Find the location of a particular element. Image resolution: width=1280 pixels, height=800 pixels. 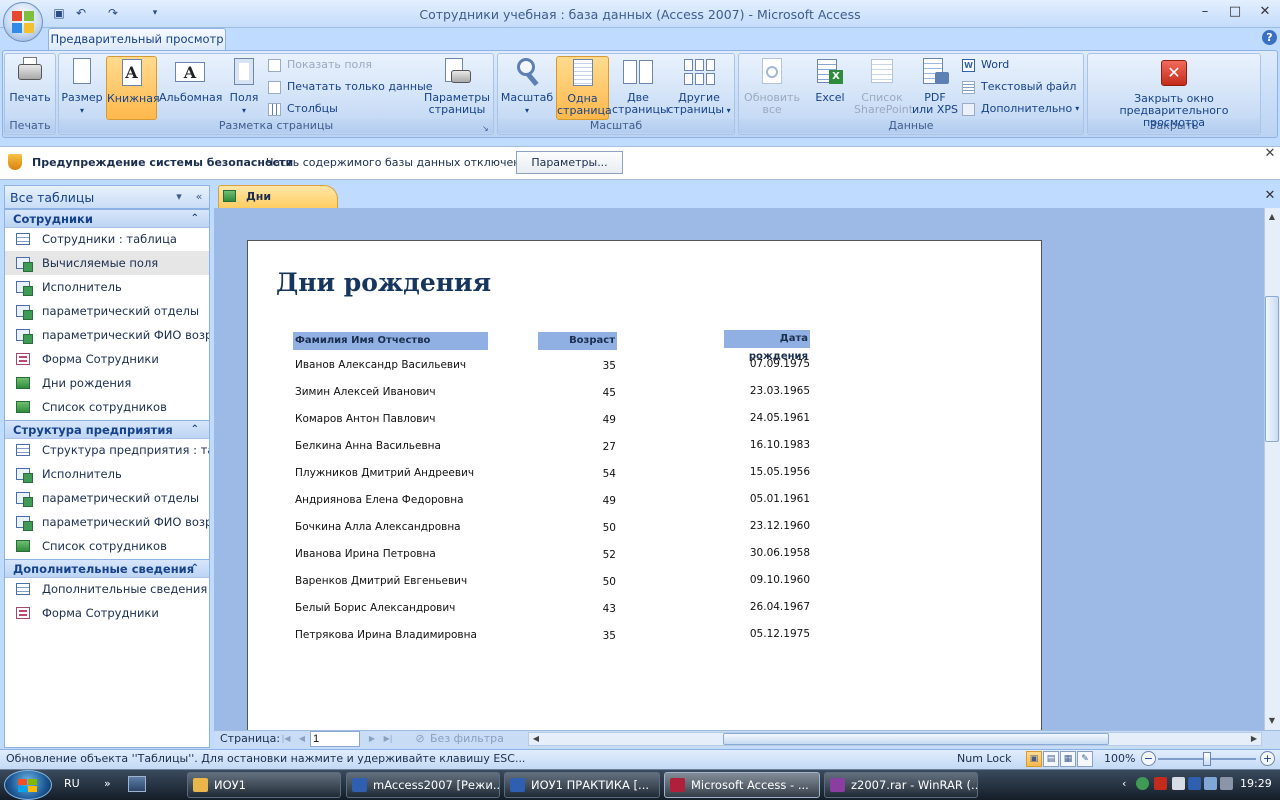

last-page-icon: ▶| is located at coordinates (388, 739).